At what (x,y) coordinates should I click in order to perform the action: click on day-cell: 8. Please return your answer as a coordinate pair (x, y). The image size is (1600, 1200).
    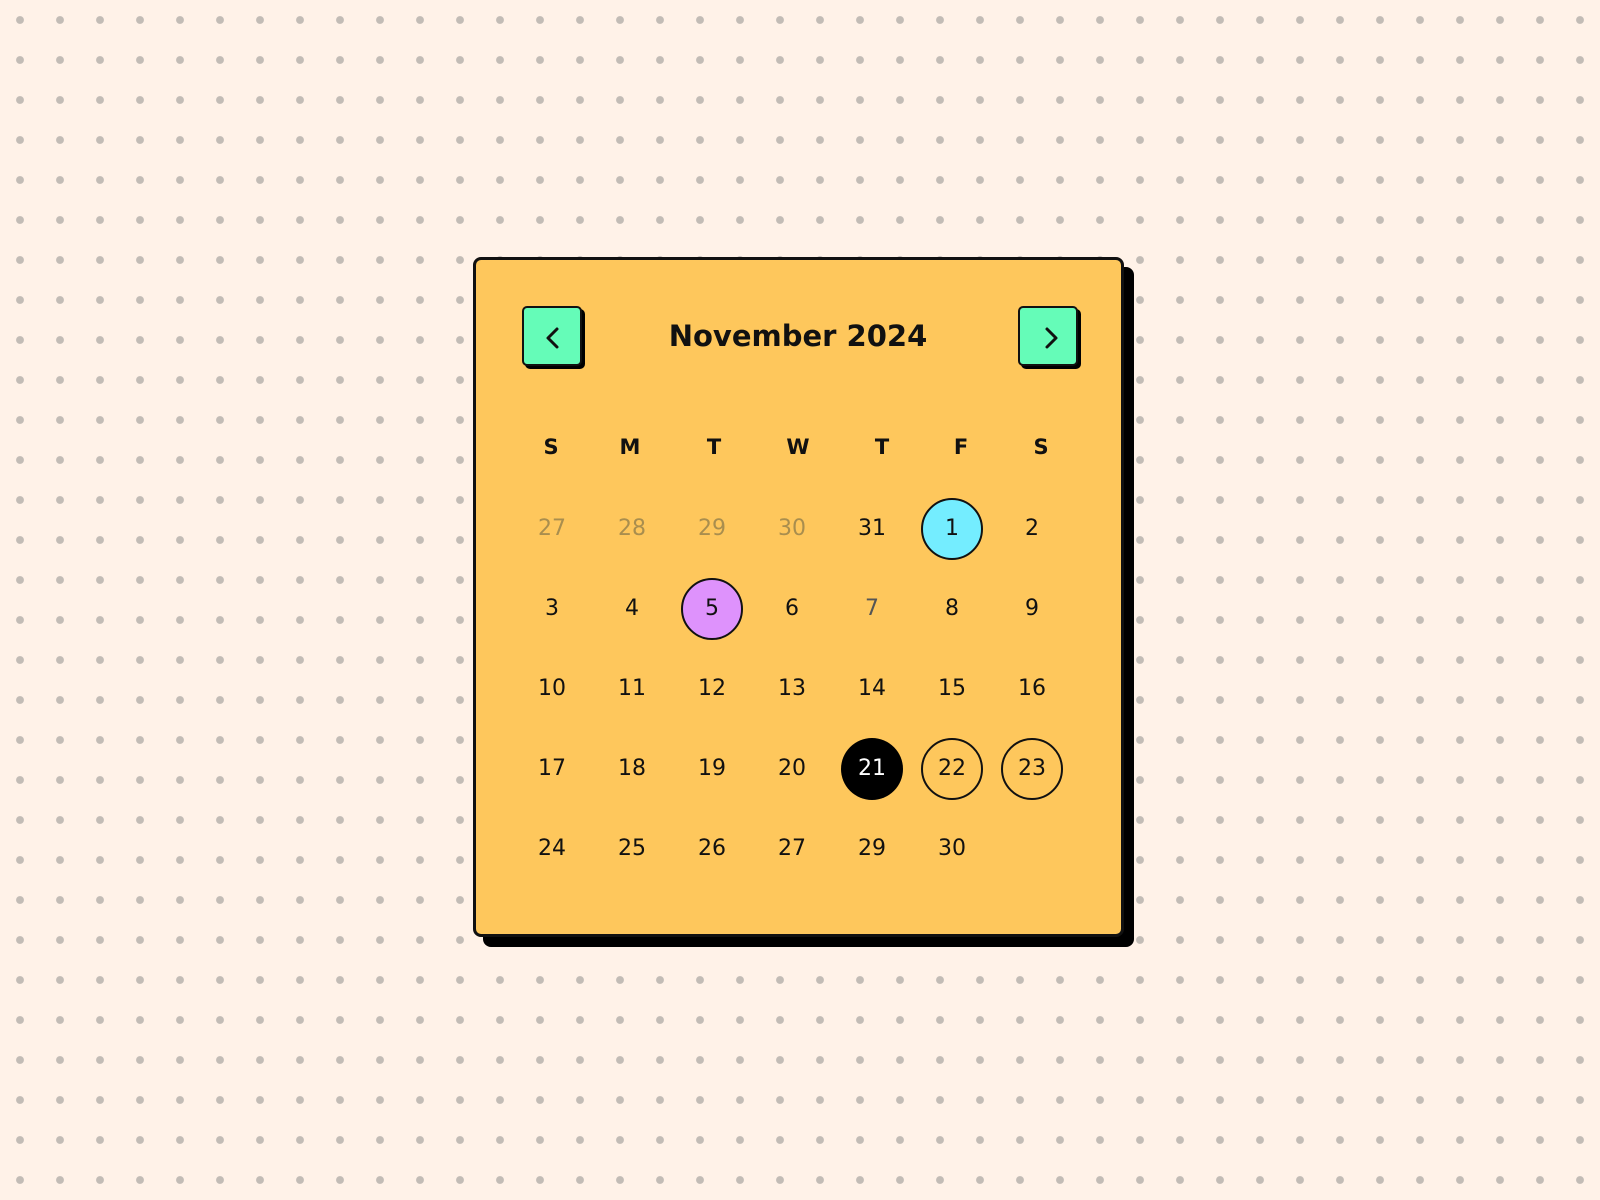
    Looking at the image, I should click on (952, 609).